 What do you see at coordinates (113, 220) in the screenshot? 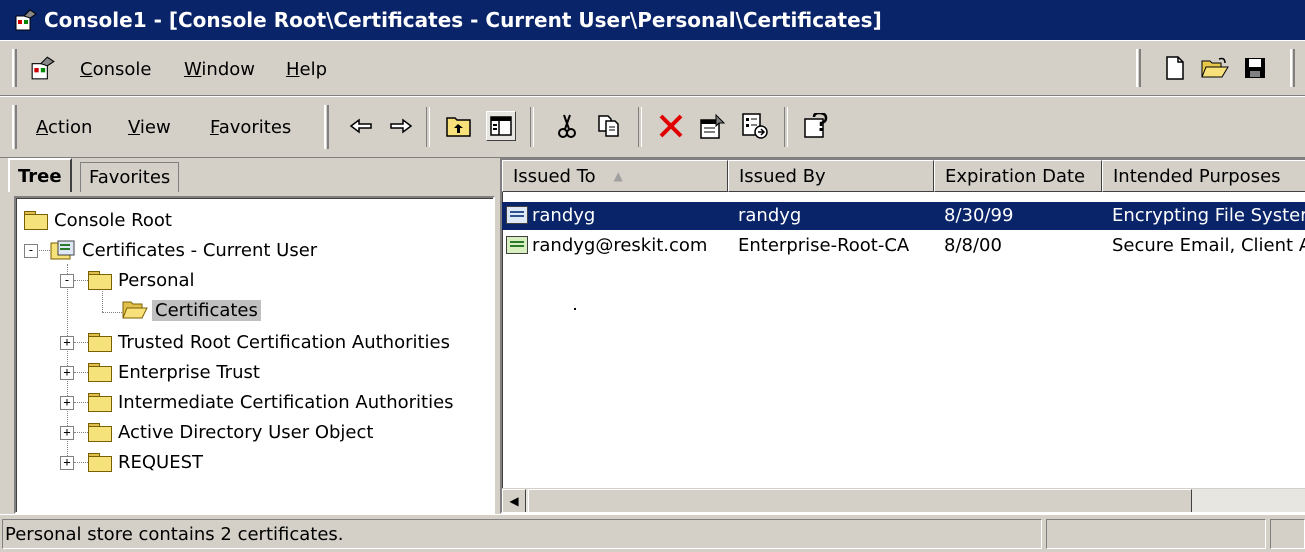
I see `tree-node-label: Console Root` at bounding box center [113, 220].